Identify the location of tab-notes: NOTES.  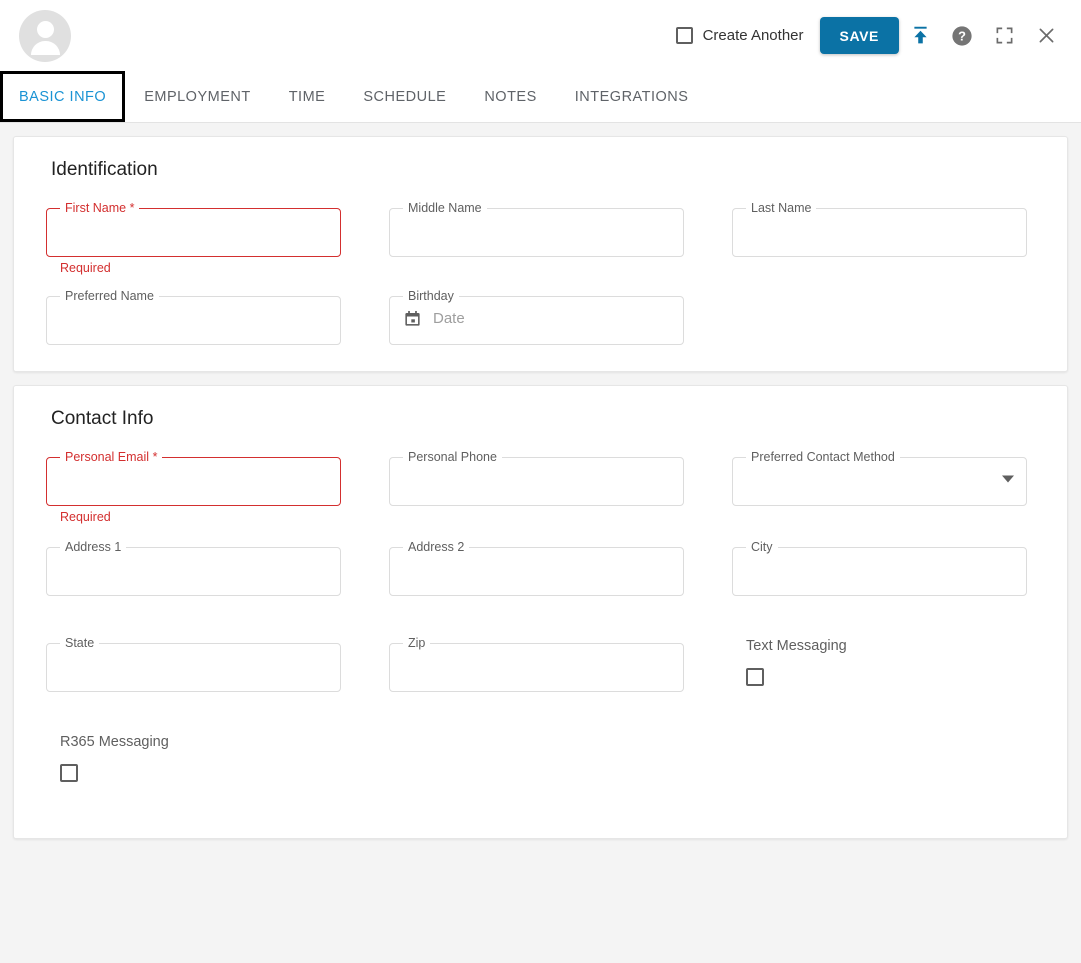
(510, 96).